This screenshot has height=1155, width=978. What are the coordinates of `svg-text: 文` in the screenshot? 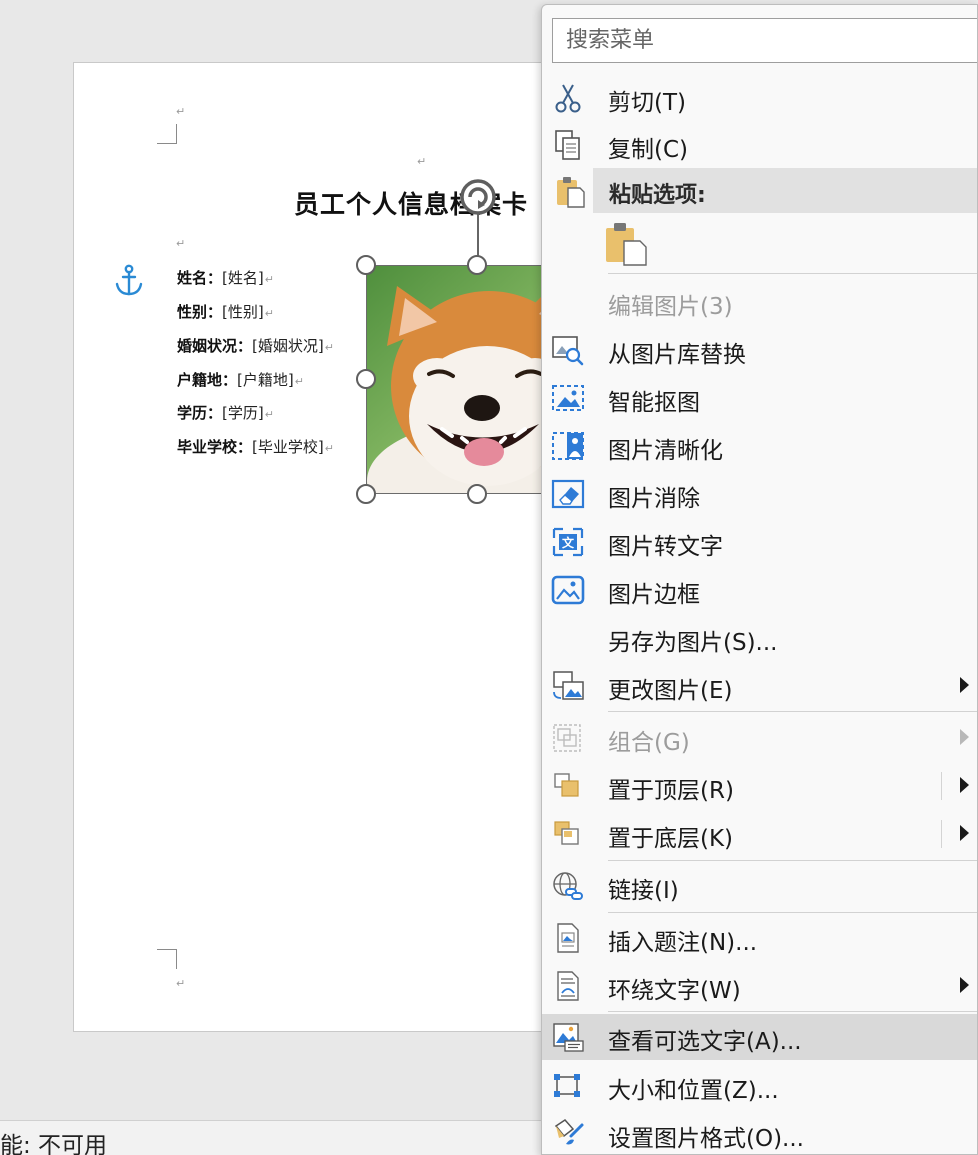 It's located at (568, 542).